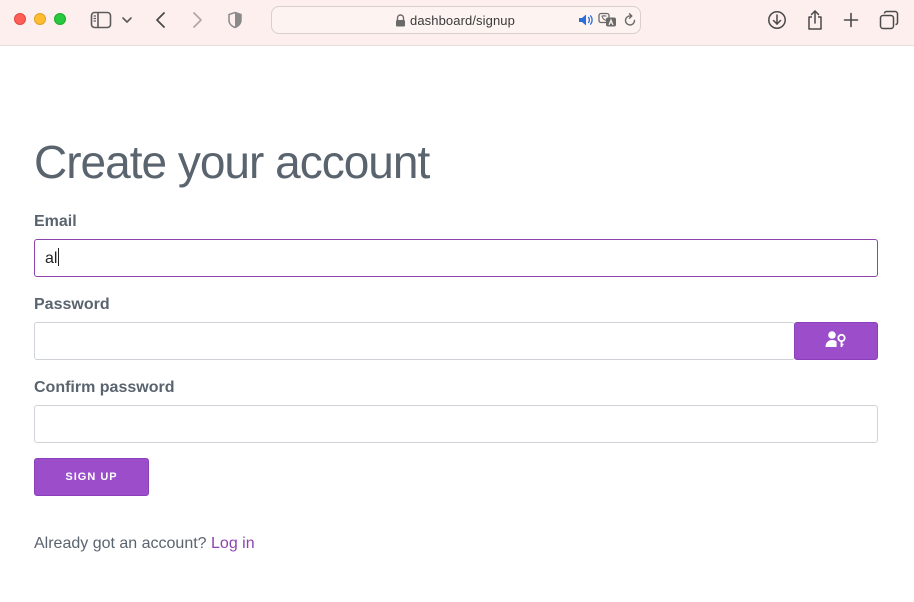 This screenshot has width=914, height=602. Describe the element at coordinates (52, 257) in the screenshot. I see `email-field-value: al` at that location.